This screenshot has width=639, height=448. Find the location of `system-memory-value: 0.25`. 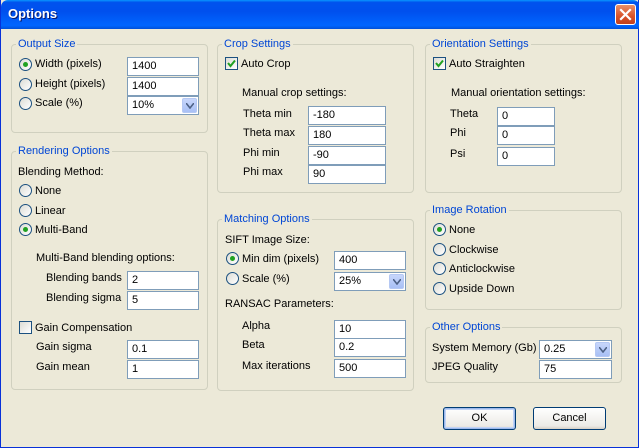

system-memory-value: 0.25 is located at coordinates (555, 349).